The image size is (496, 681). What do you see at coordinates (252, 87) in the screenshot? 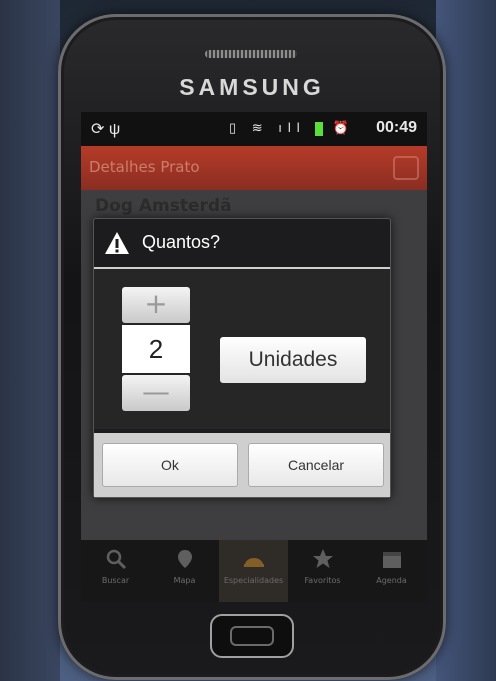
I see `brand-logo: SAMSUNG` at bounding box center [252, 87].